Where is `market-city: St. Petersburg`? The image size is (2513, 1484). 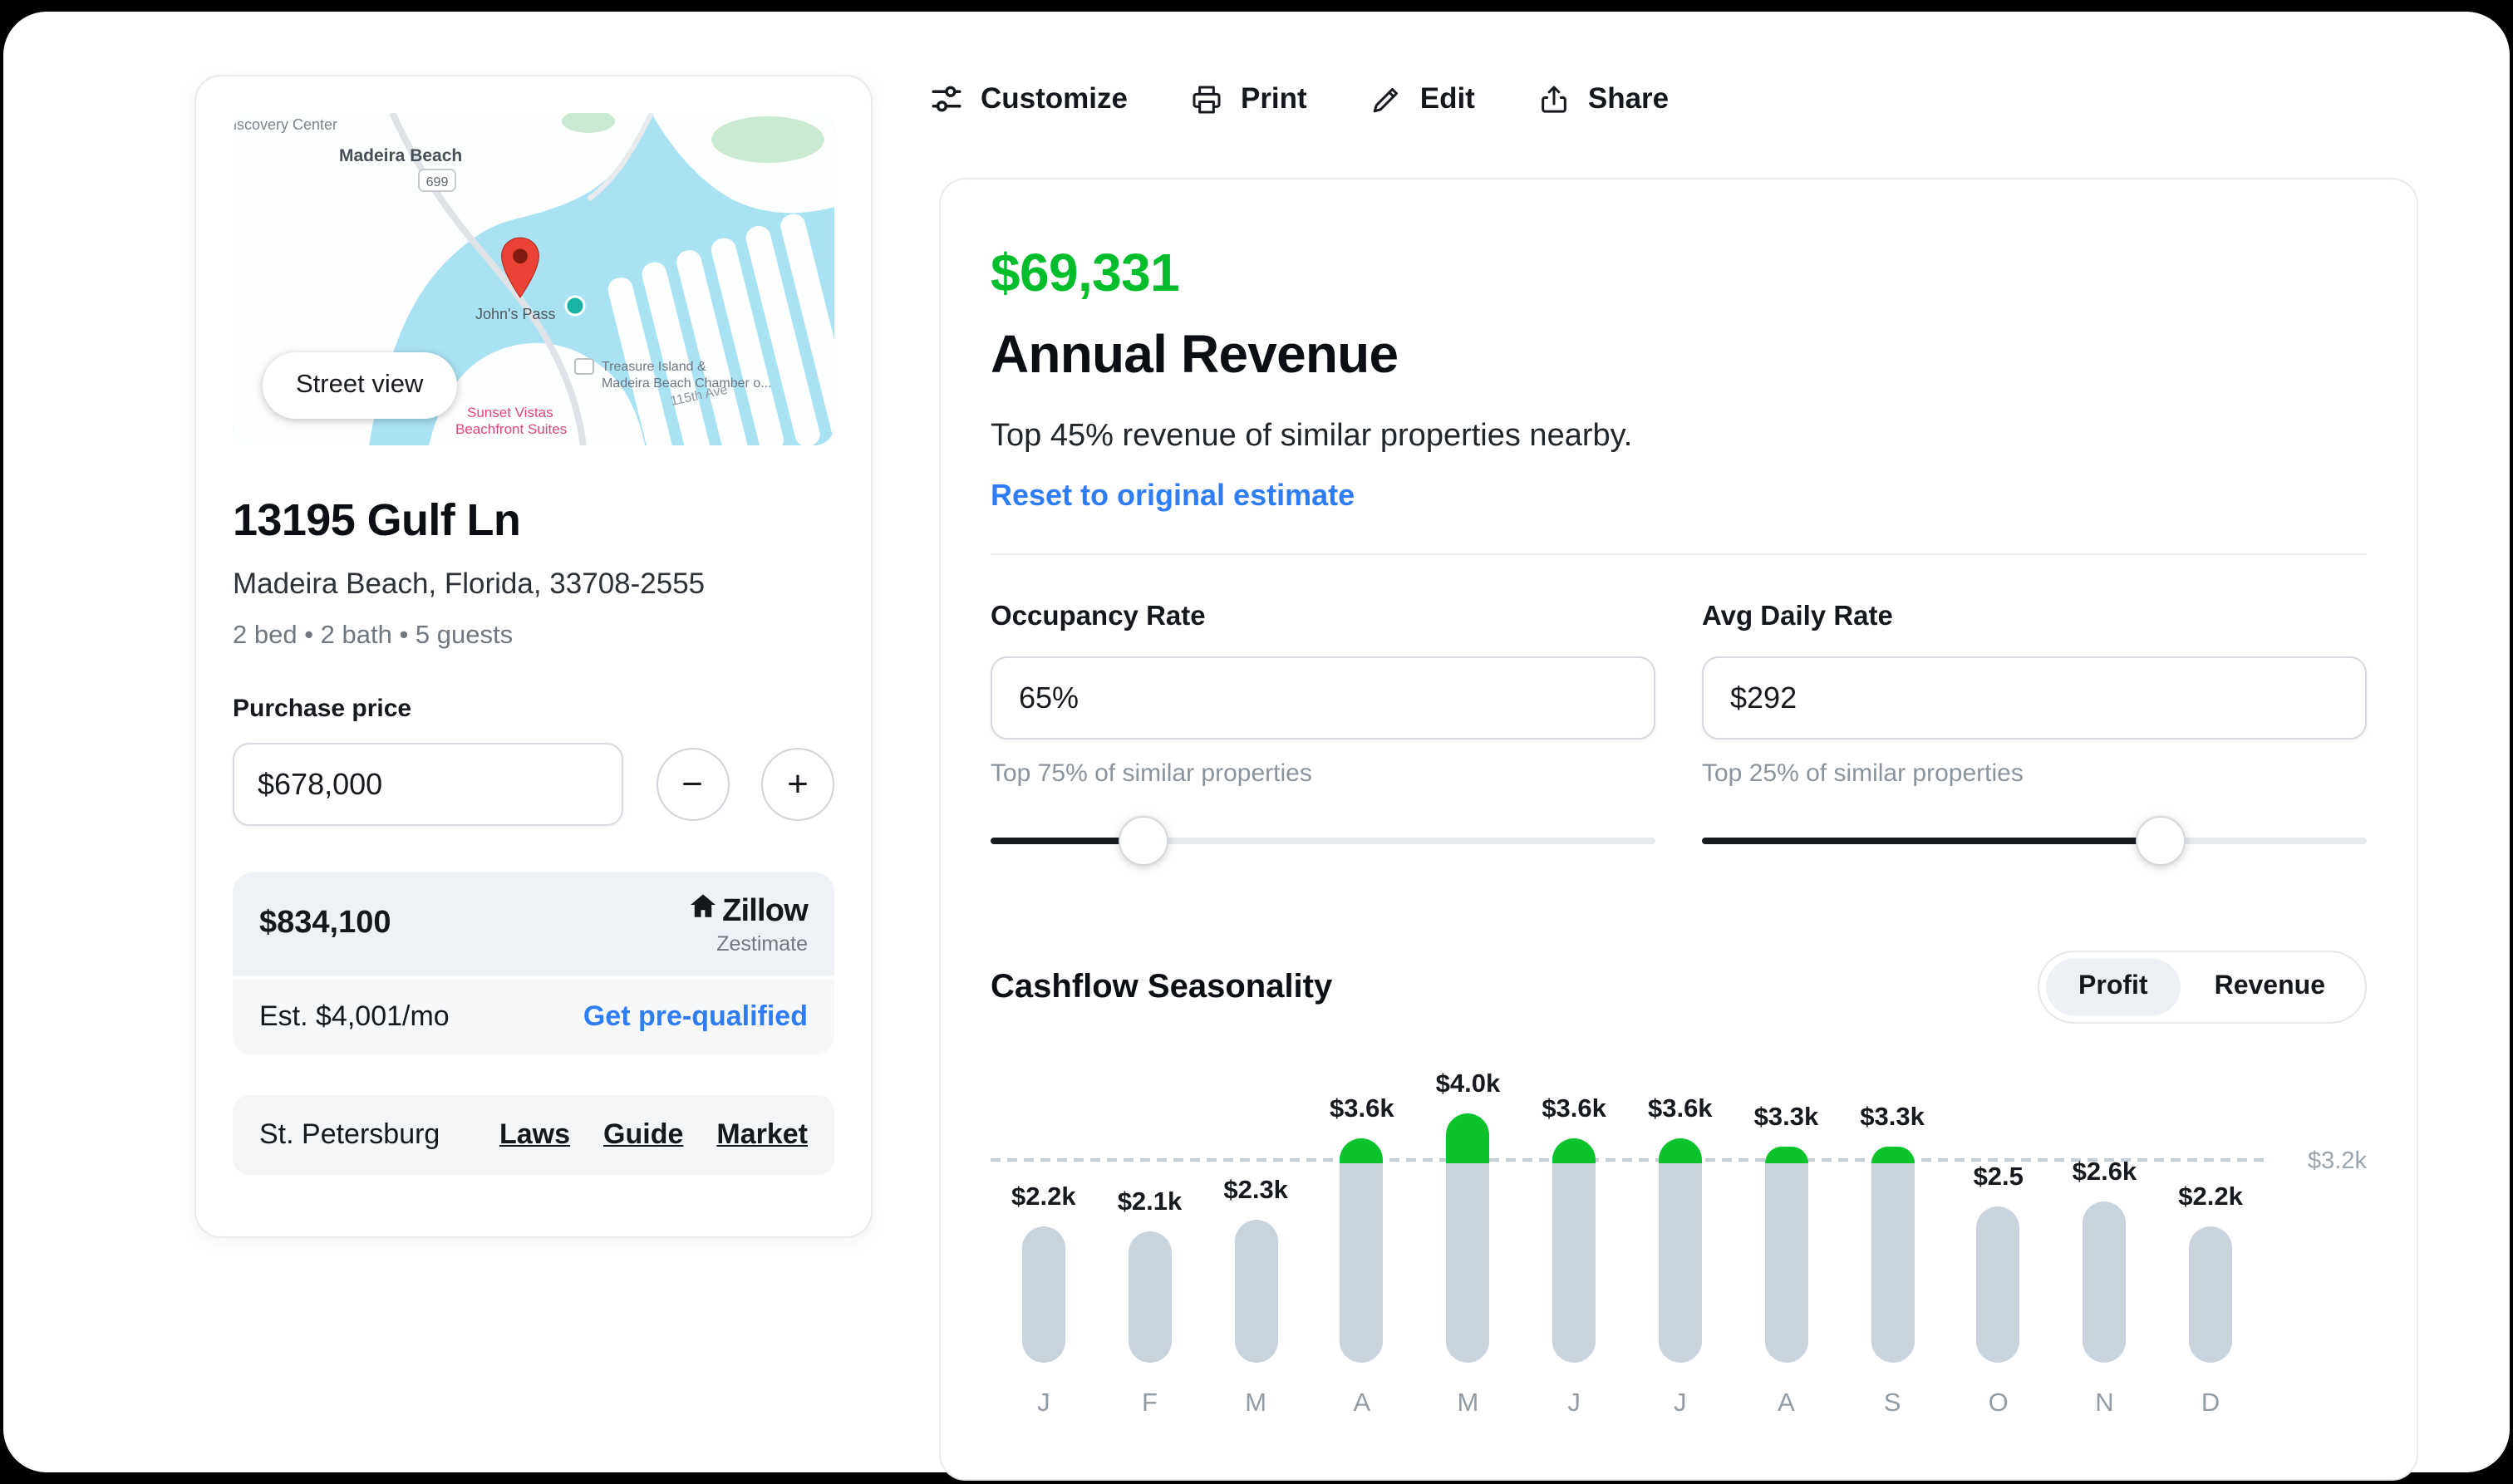
market-city: St. Petersburg is located at coordinates (349, 1134).